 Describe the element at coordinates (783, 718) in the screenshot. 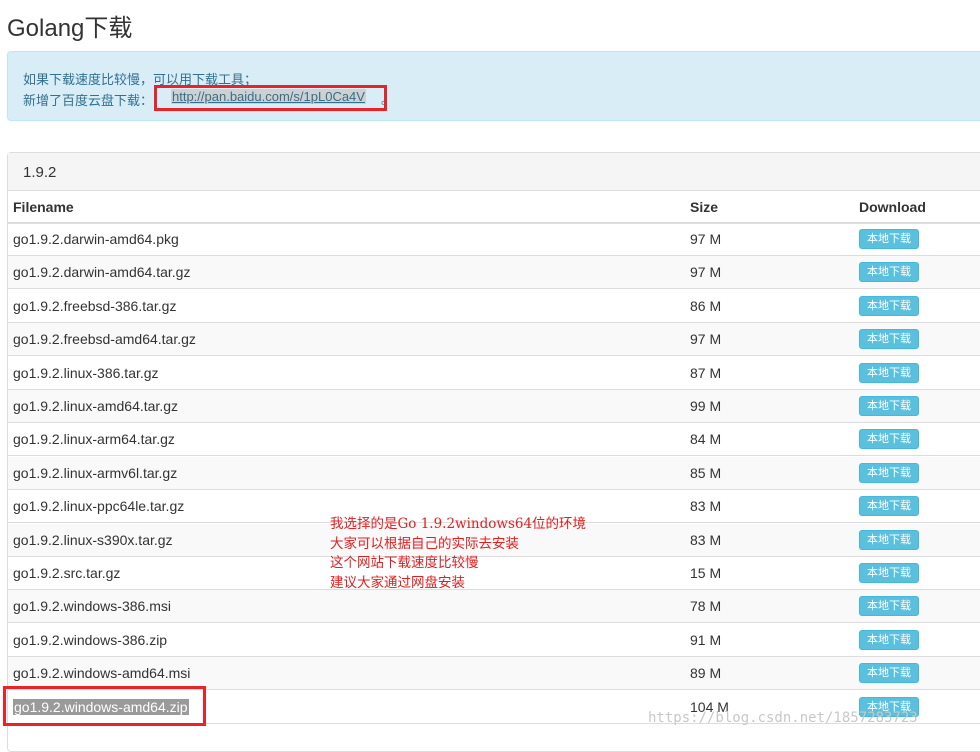

I see `watermark: https://blog.csdn.net/1857283723` at that location.